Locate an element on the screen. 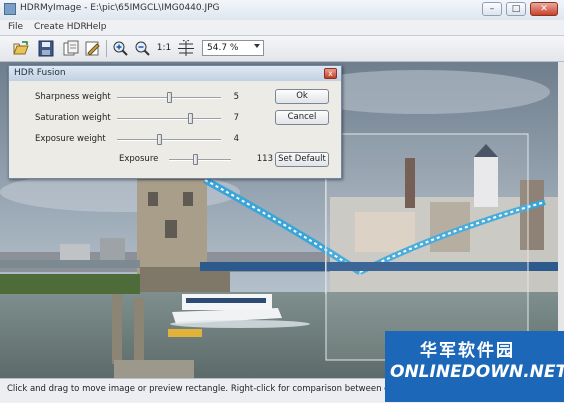 The width and height of the screenshot is (564, 403). exposure-weight-label: Exposure weight is located at coordinates (70, 139).